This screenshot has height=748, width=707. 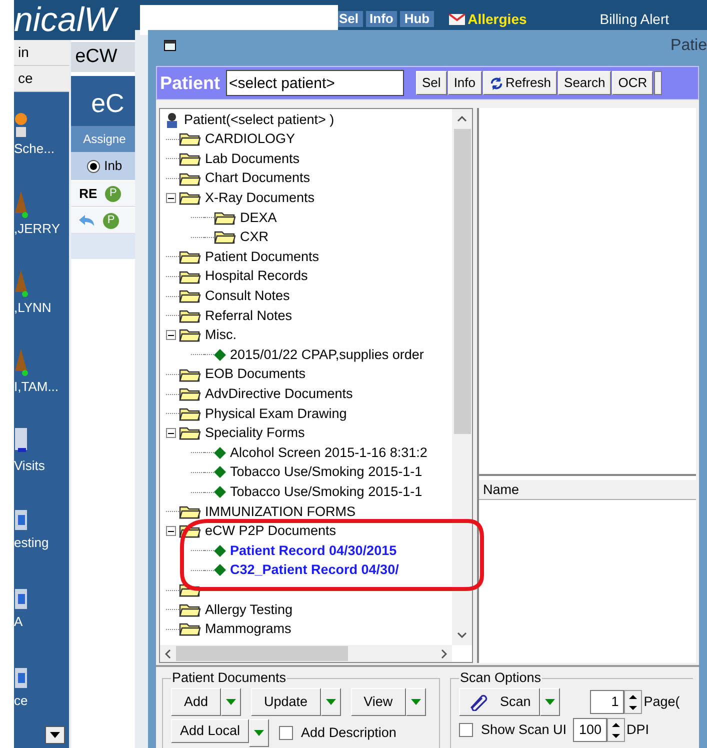 I want to click on message-row: RE P, so click(x=103, y=194).